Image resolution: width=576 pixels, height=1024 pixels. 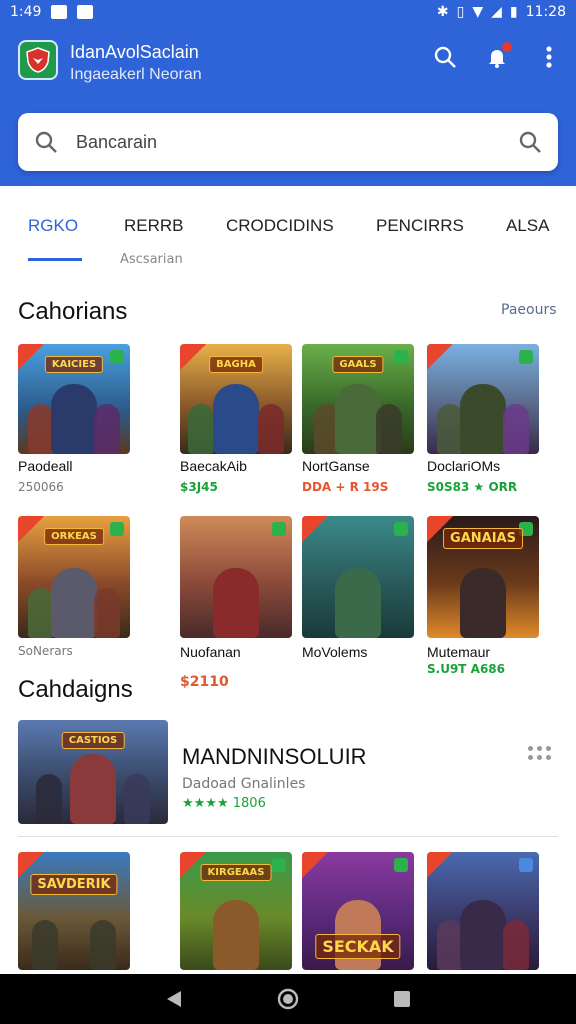 I want to click on game-thumbnail: KIRGEAAS, so click(x=236, y=911).